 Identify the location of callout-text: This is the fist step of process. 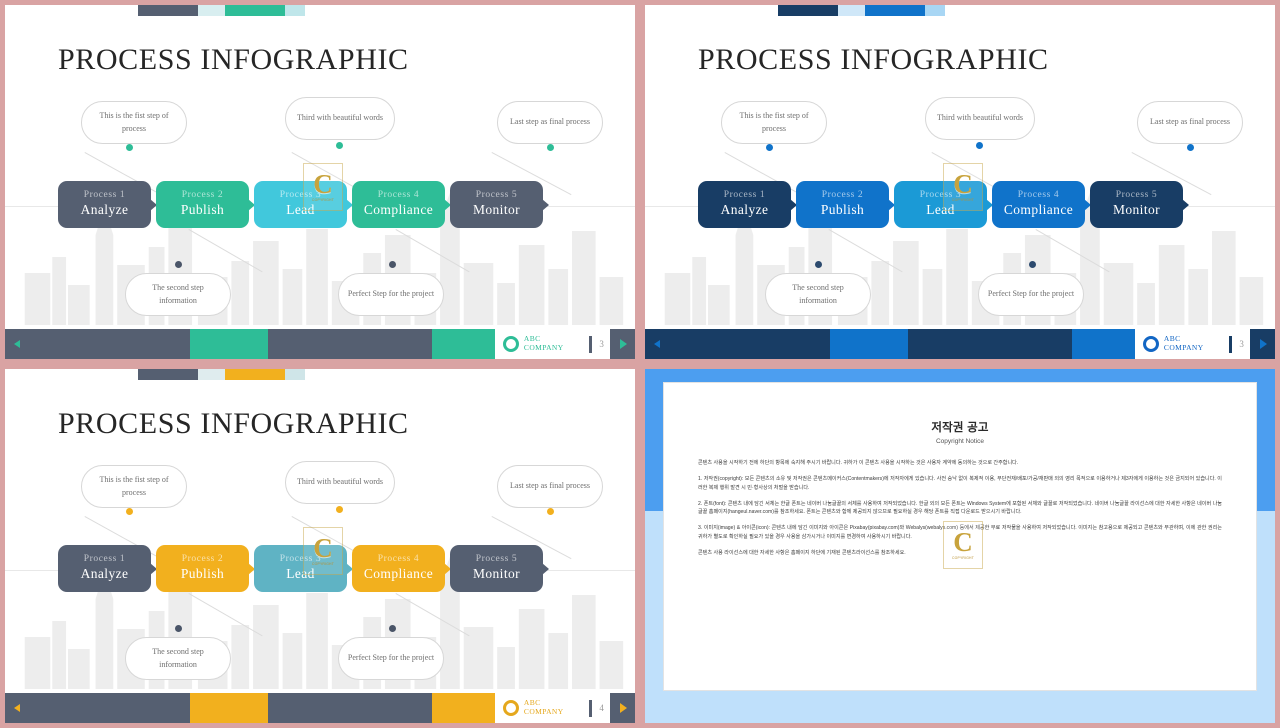
(134, 122).